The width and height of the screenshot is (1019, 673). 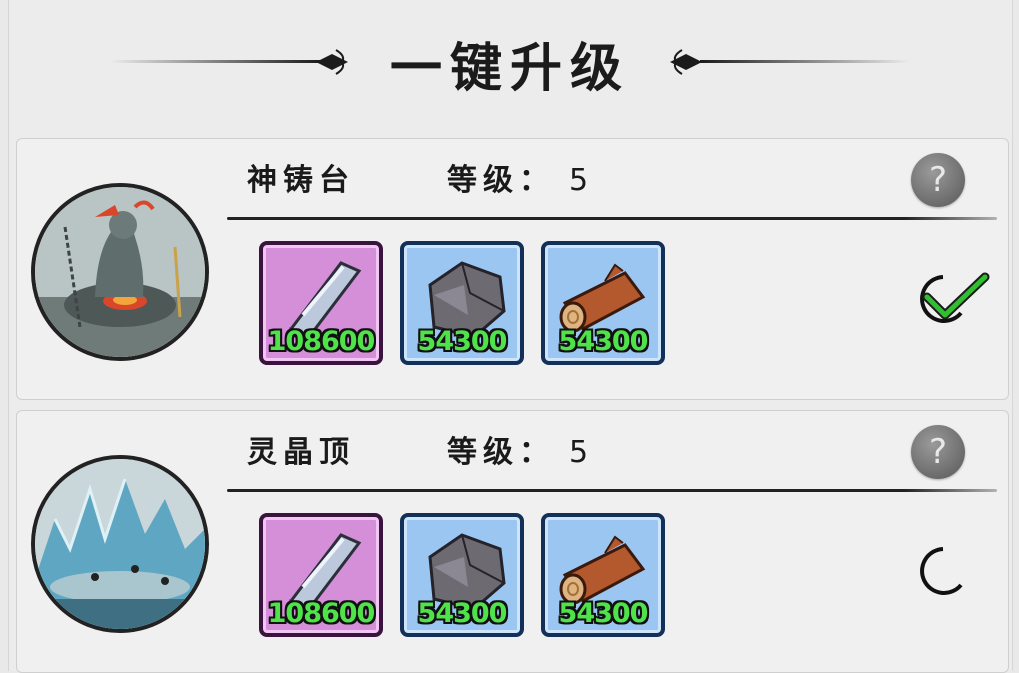 What do you see at coordinates (805, 61) in the screenshot?
I see `title-brush-right` at bounding box center [805, 61].